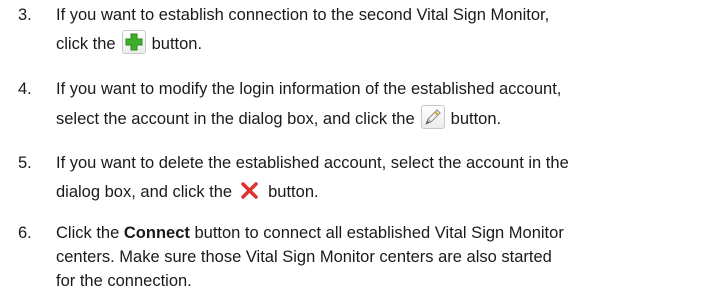 This screenshot has width=721, height=296. I want to click on add-icon, so click(133, 41).